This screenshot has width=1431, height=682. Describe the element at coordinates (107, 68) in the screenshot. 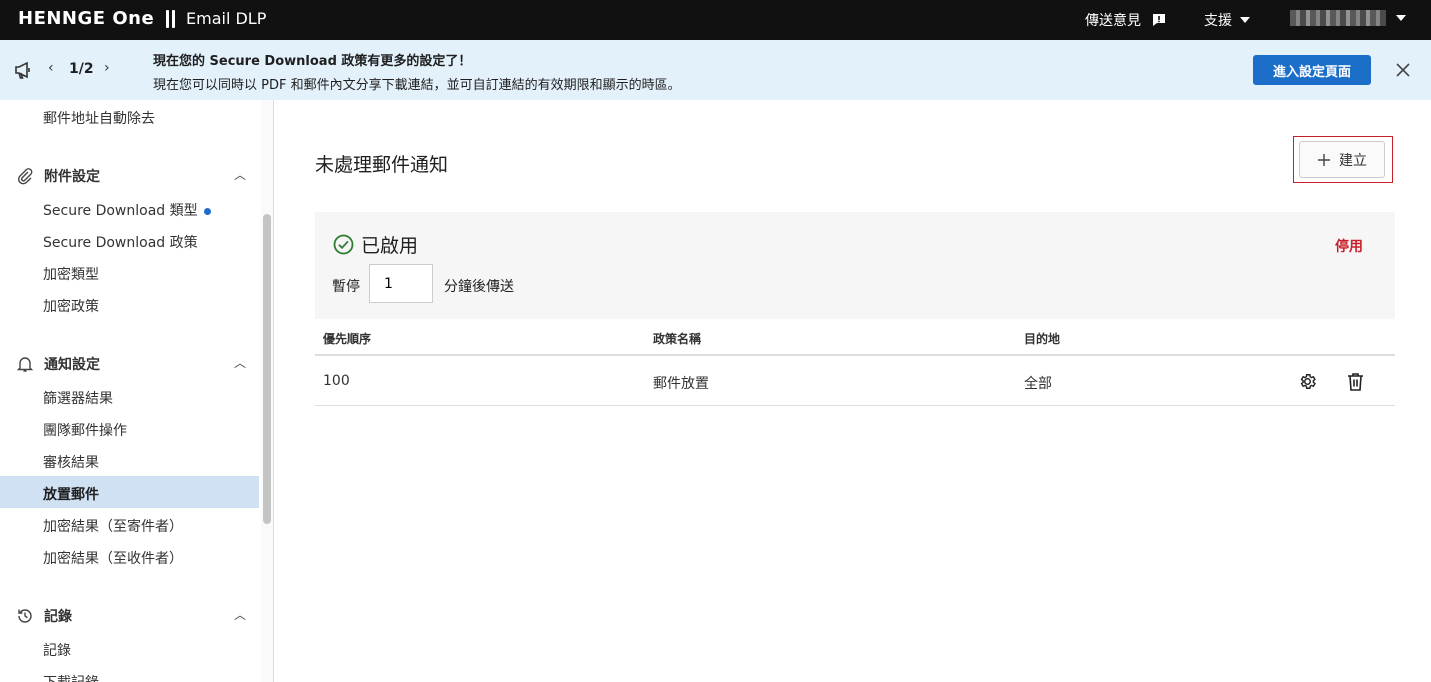

I see `banner-next-button: ›` at that location.